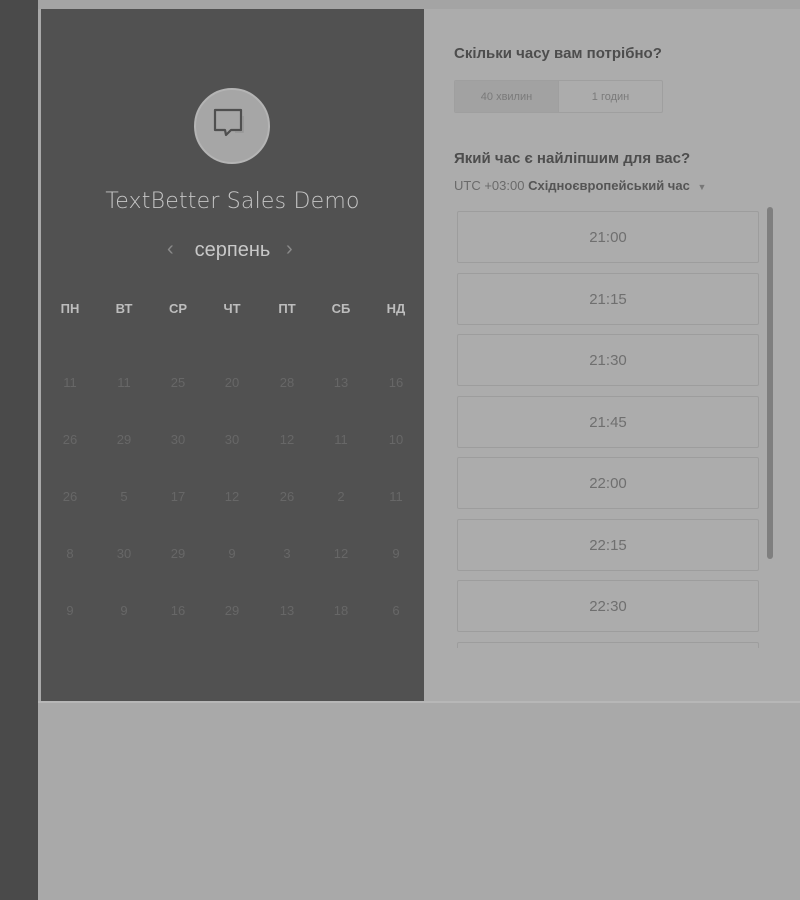  What do you see at coordinates (232, 382) in the screenshot?
I see `calendar-day: 20` at bounding box center [232, 382].